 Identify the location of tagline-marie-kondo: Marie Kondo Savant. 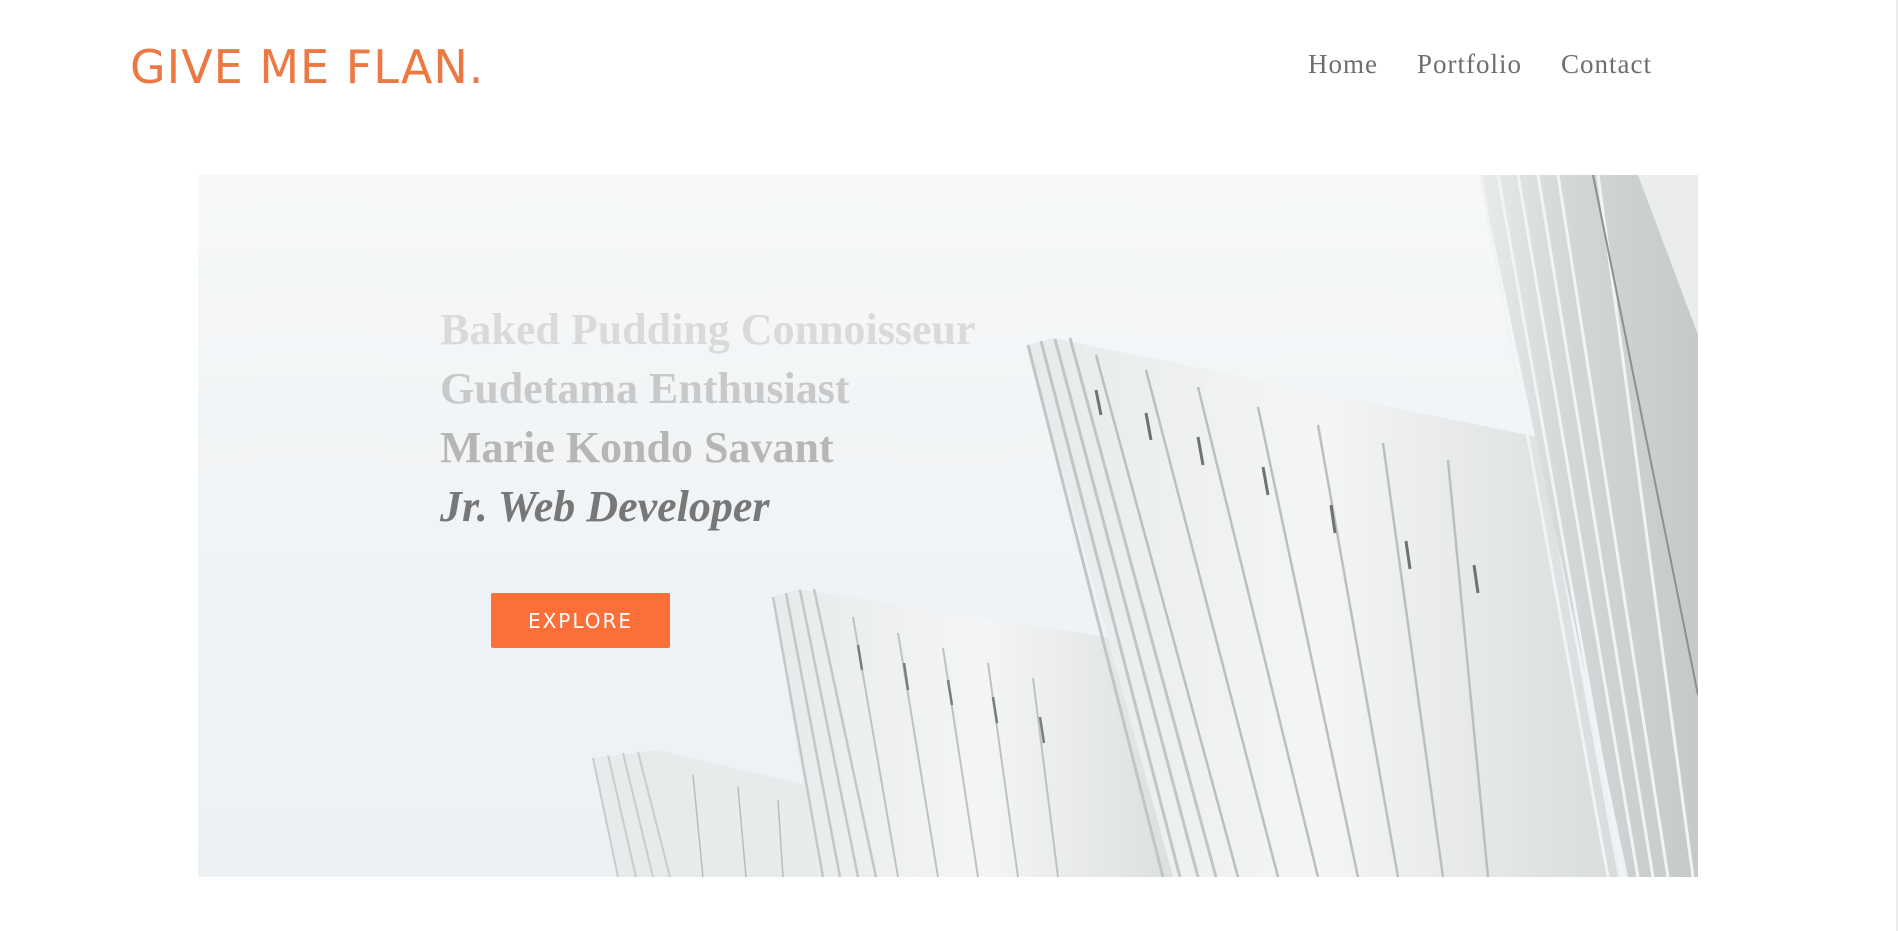
(637, 447).